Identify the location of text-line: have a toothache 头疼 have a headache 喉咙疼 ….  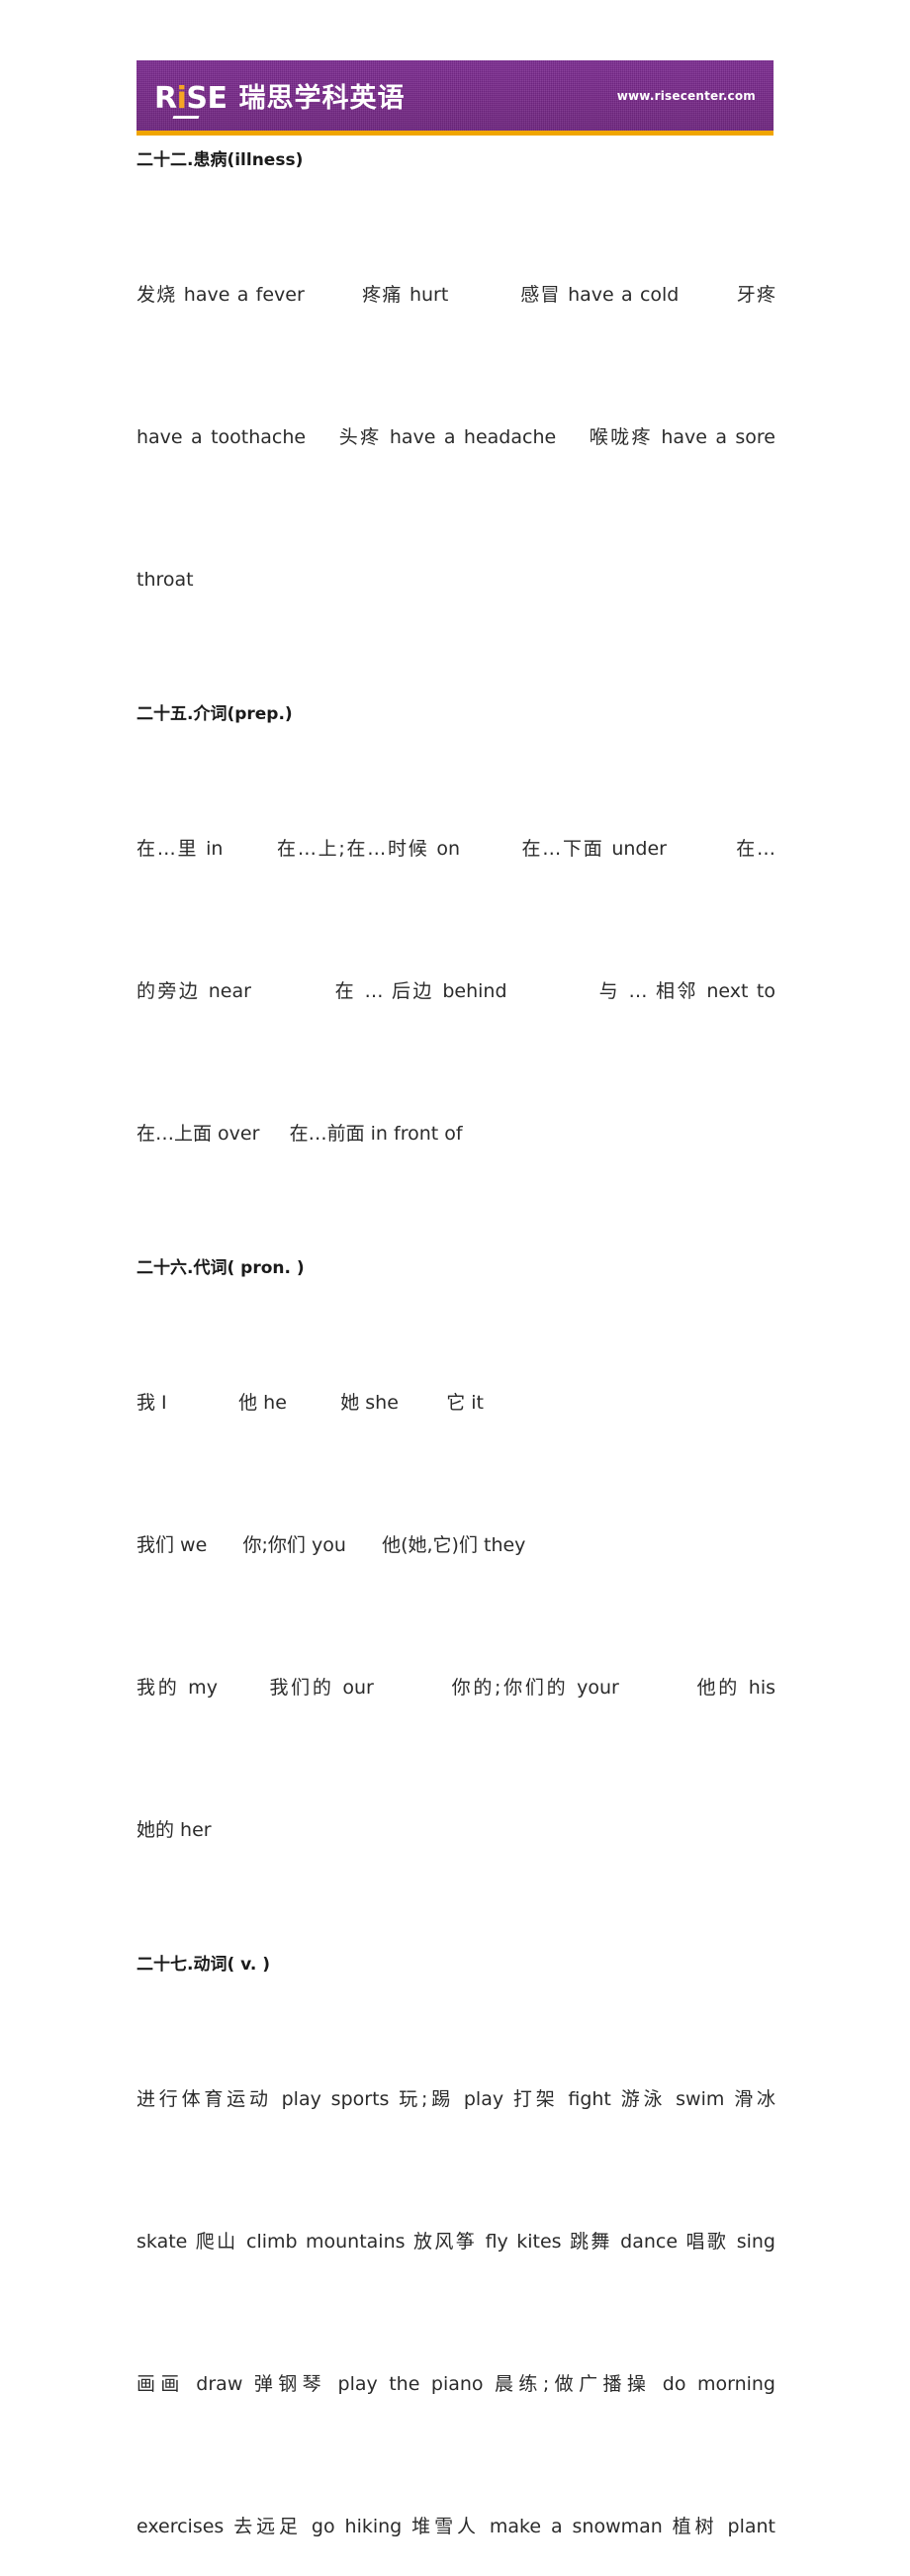
(455, 437).